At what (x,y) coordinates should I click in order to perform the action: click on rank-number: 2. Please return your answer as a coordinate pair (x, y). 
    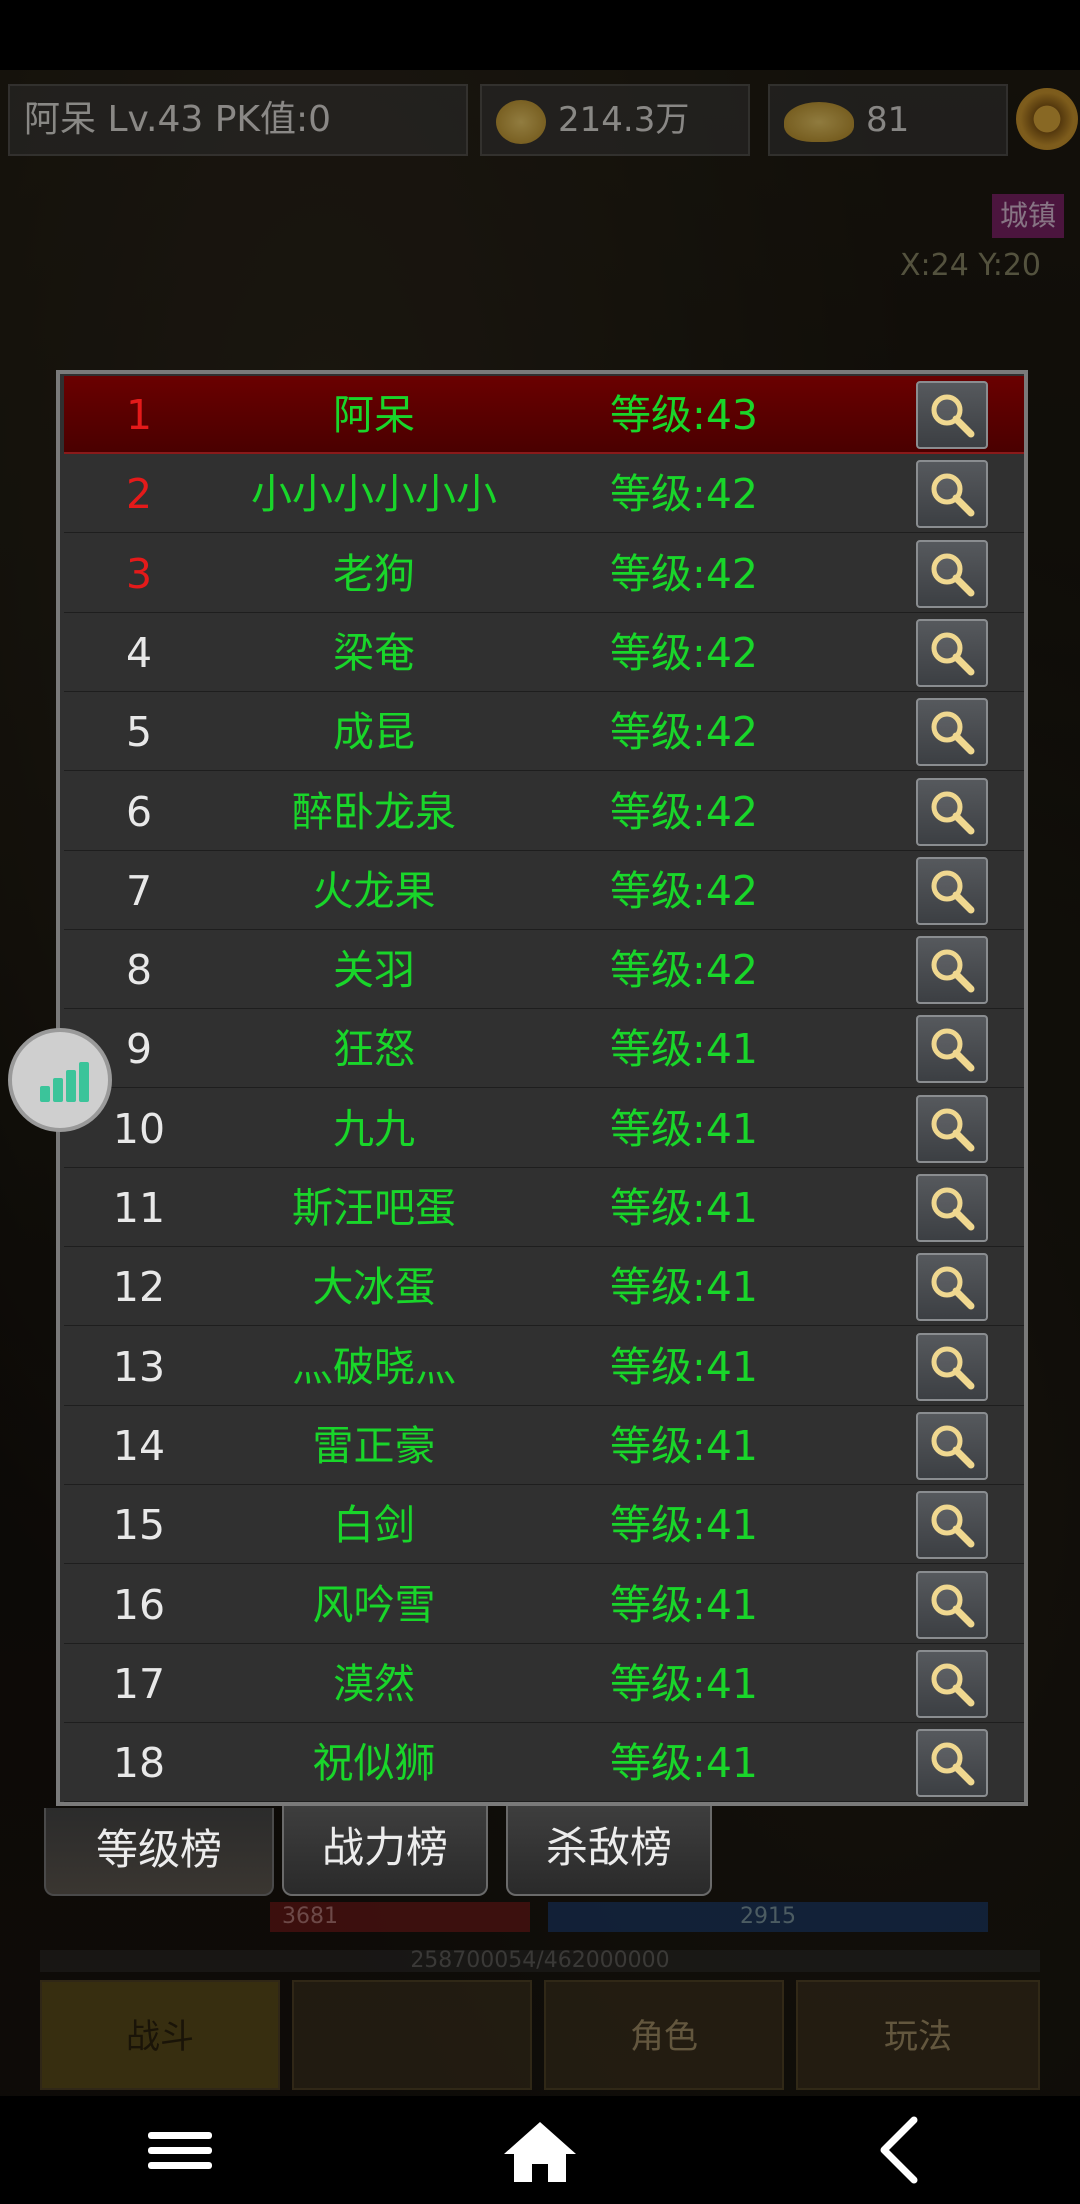
    Looking at the image, I should click on (139, 494).